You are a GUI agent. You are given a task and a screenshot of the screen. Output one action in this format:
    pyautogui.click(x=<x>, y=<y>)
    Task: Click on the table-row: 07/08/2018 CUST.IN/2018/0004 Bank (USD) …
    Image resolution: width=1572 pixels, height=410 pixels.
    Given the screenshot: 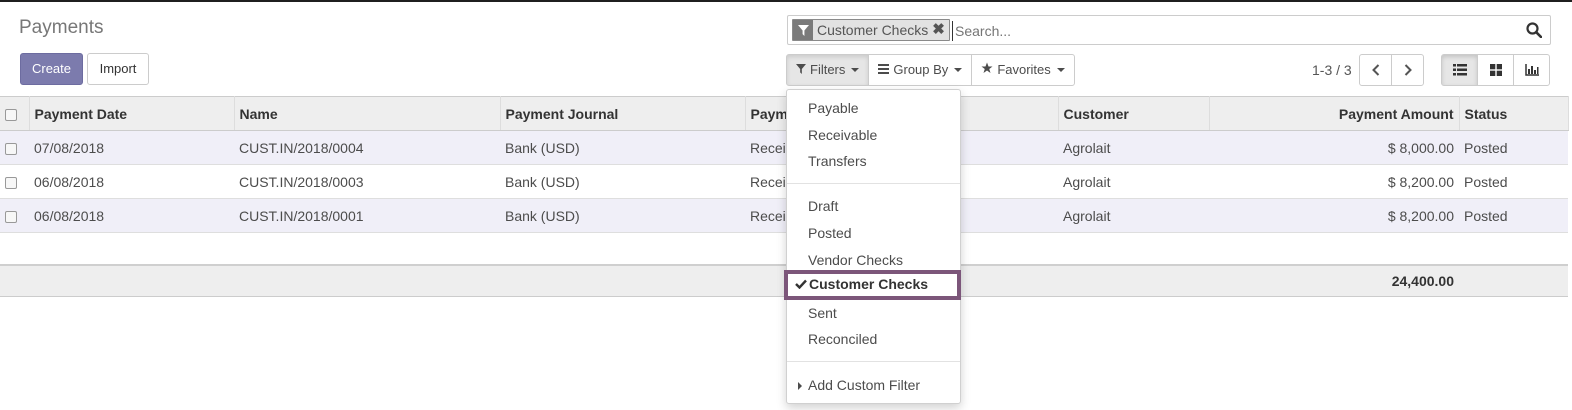 What is the action you would take?
    pyautogui.click(x=784, y=147)
    